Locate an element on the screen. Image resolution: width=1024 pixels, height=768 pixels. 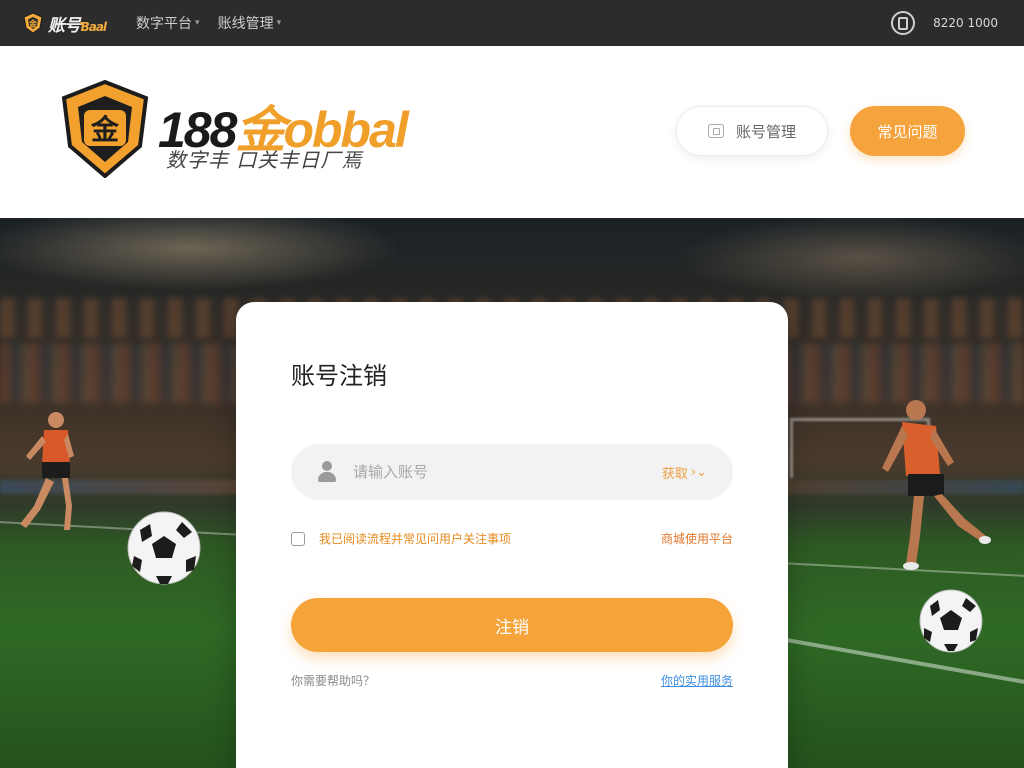
account-input is located at coordinates (488, 472).